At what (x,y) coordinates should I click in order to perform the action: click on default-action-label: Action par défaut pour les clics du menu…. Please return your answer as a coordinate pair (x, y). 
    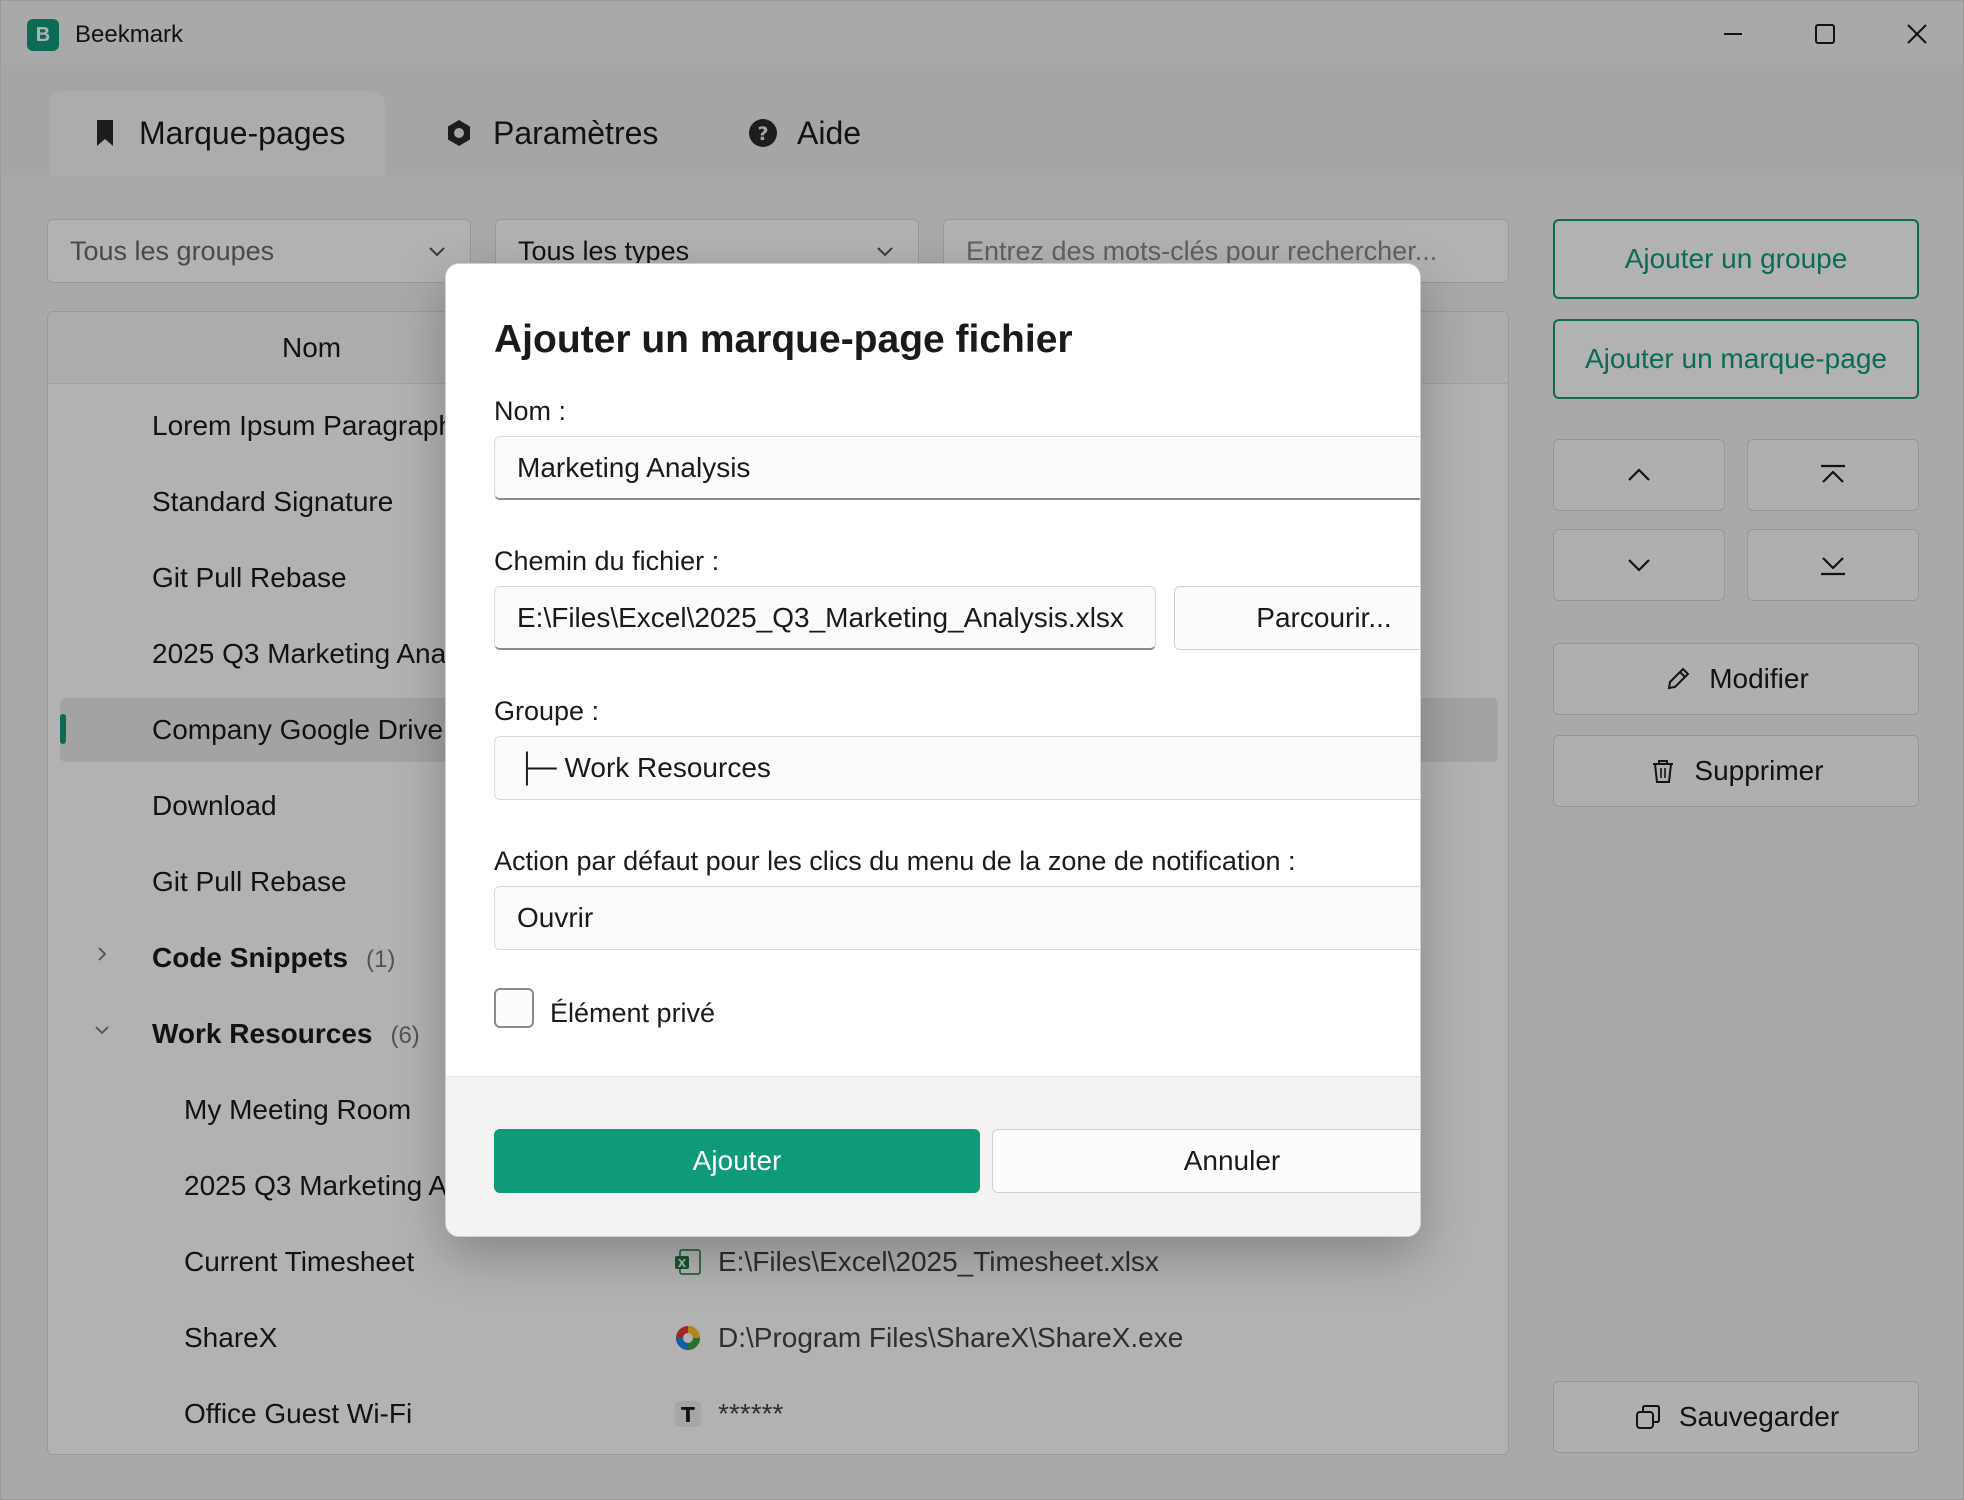
    Looking at the image, I should click on (895, 861).